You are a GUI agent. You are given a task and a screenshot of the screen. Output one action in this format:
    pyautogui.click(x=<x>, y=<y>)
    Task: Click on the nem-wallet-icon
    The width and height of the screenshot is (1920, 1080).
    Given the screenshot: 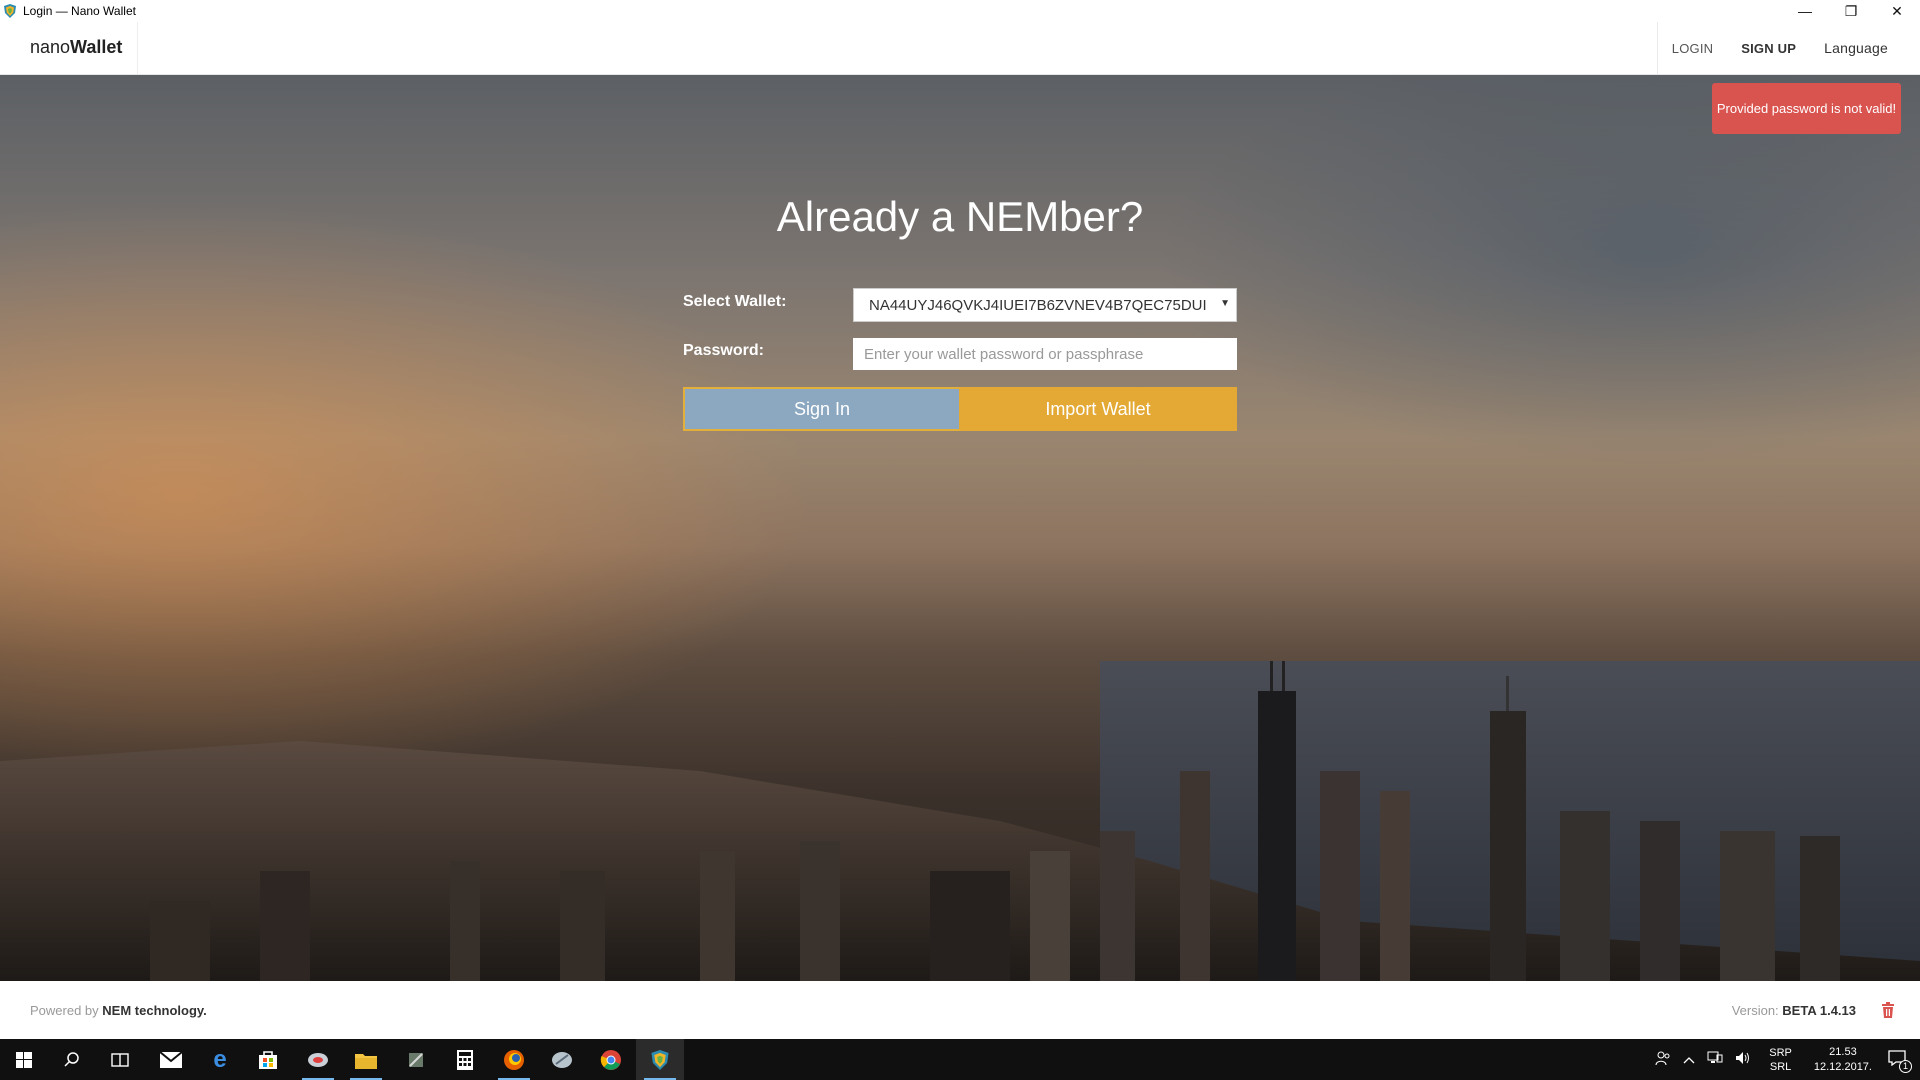 What is the action you would take?
    pyautogui.click(x=660, y=1059)
    